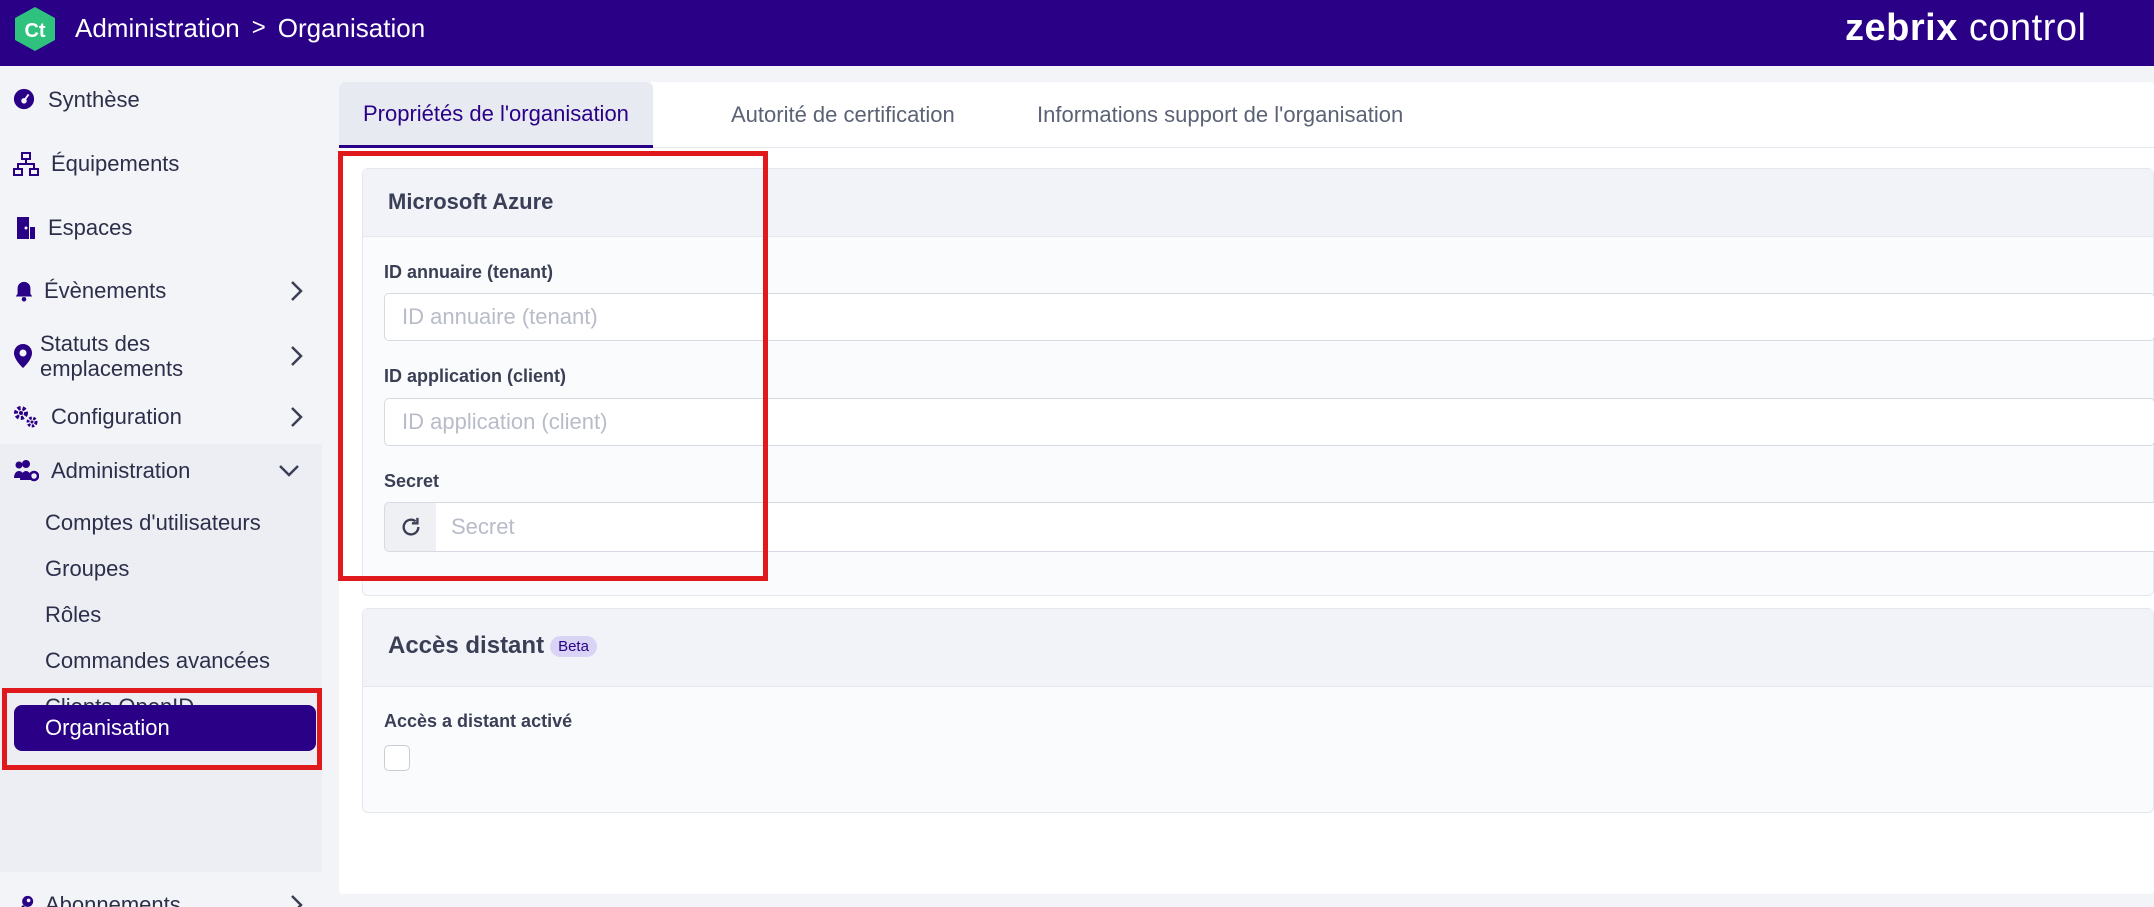 This screenshot has height=907, width=2154. What do you see at coordinates (553, 366) in the screenshot?
I see `highlight-box-azure` at bounding box center [553, 366].